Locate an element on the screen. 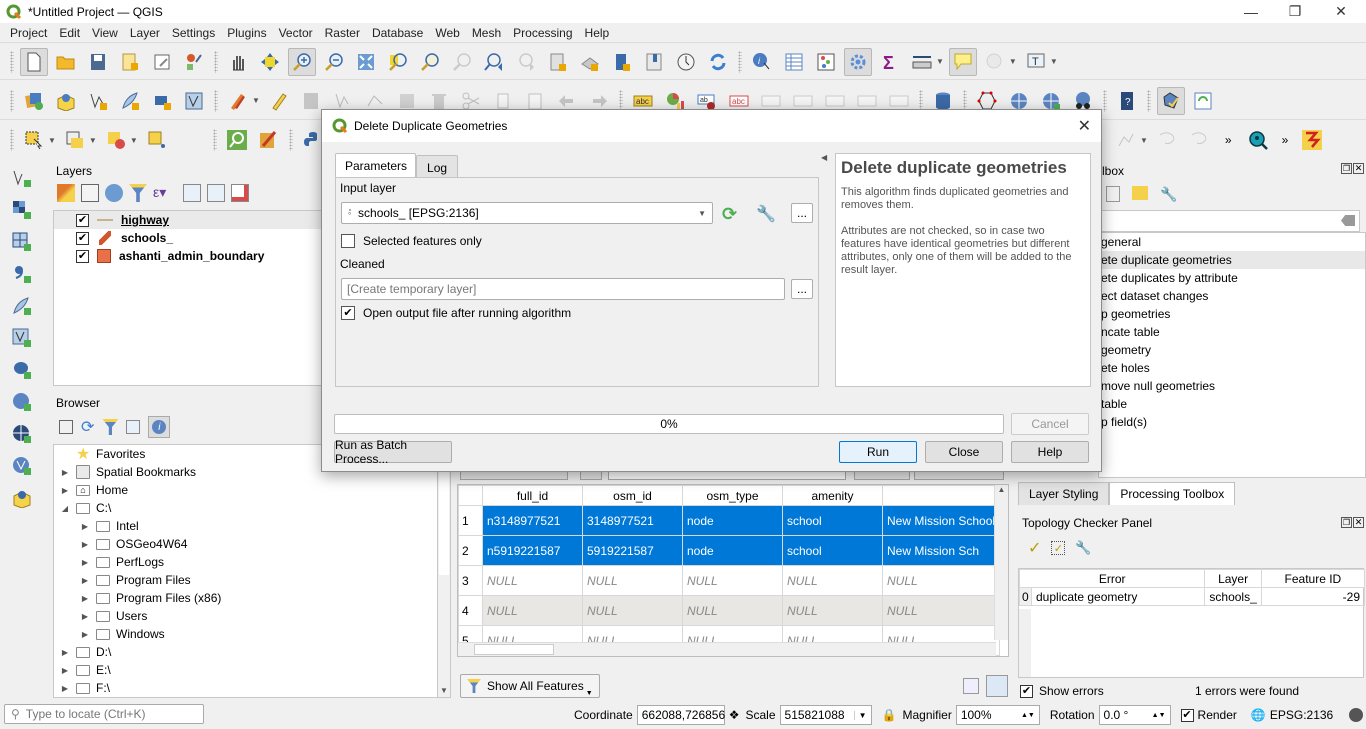 This screenshot has width=1366, height=729. add-wms-button is located at coordinates (22, 402).